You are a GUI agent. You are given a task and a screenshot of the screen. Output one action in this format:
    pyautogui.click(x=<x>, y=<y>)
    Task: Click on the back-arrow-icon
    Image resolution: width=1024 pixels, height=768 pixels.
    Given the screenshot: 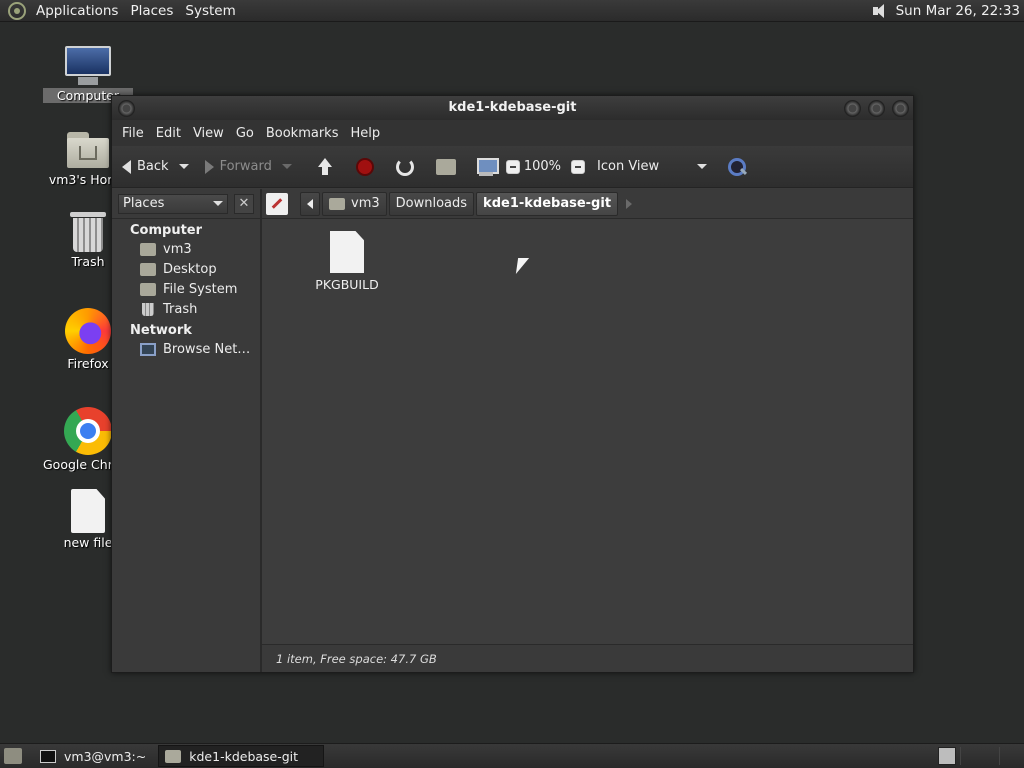 What is the action you would take?
    pyautogui.click(x=126, y=166)
    